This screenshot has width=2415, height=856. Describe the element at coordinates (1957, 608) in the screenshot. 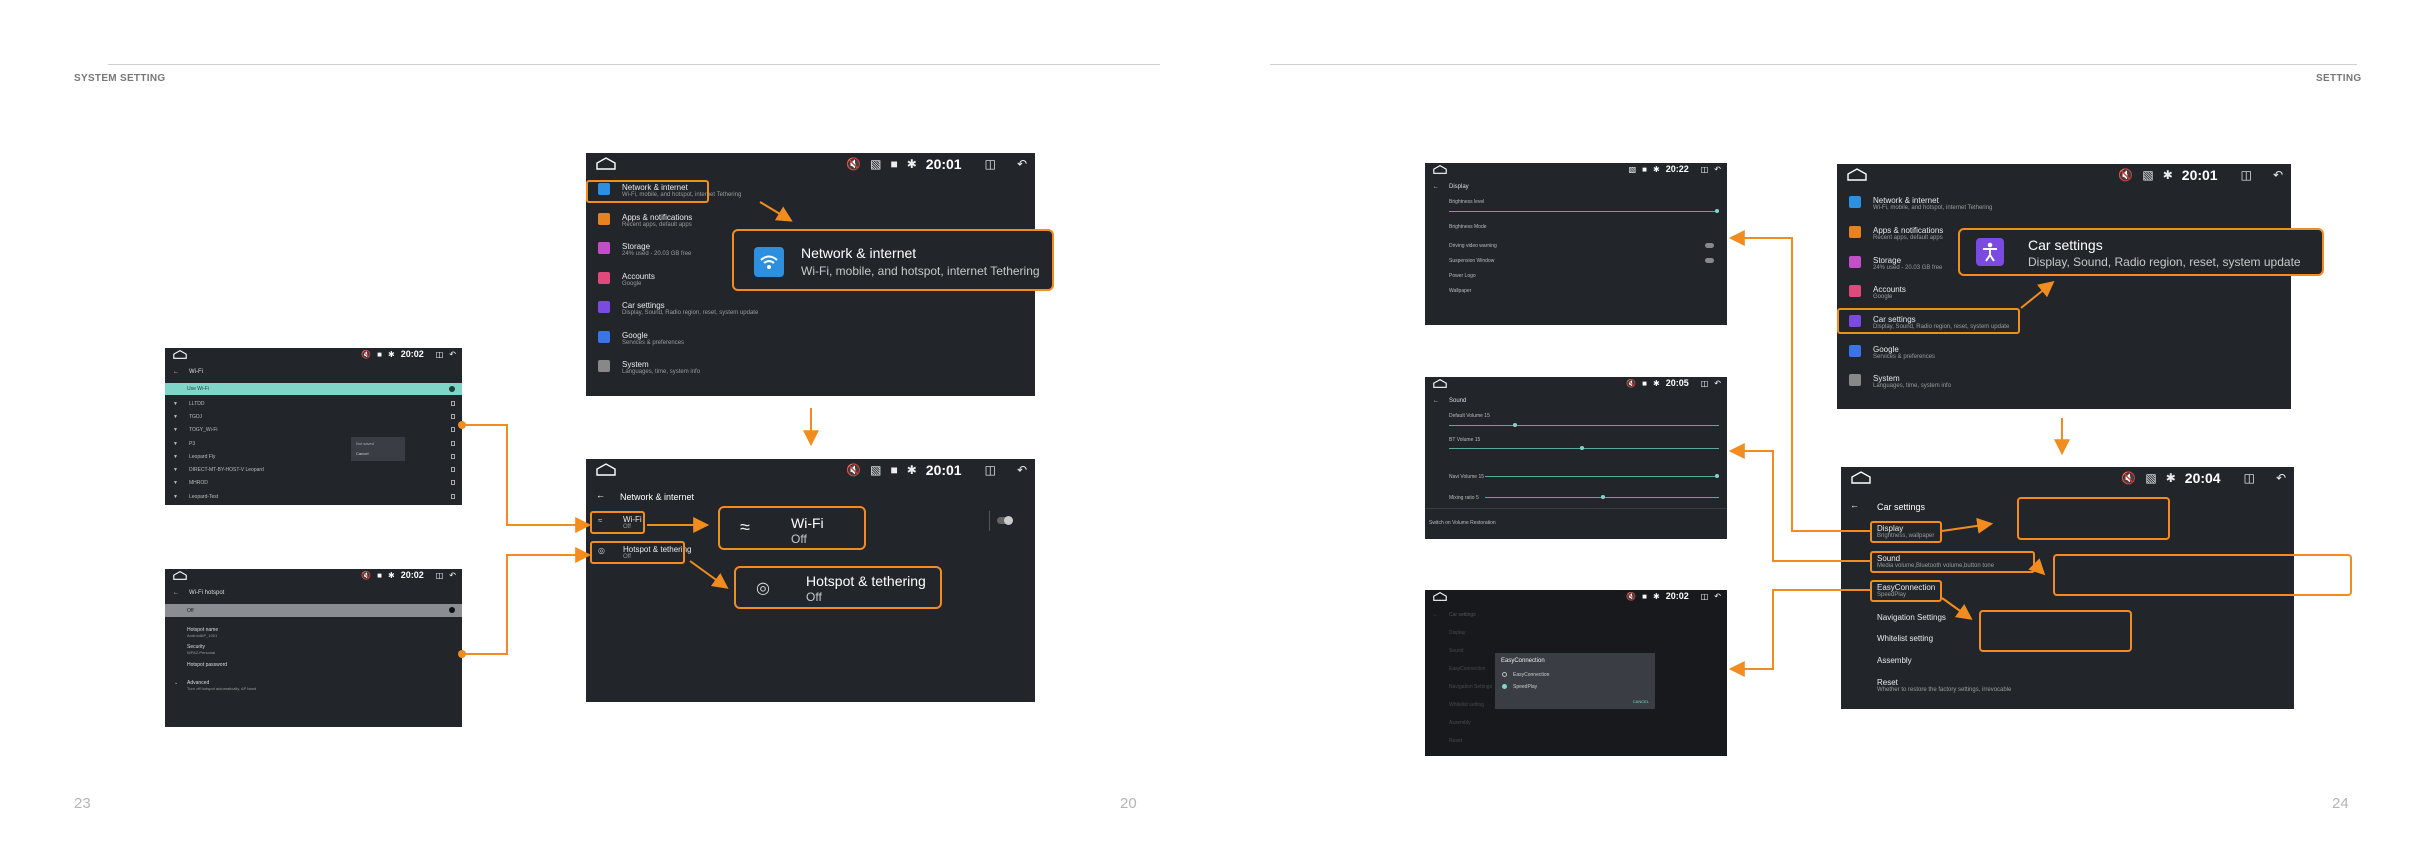

I see `arrow-easyconnection-callout` at that location.